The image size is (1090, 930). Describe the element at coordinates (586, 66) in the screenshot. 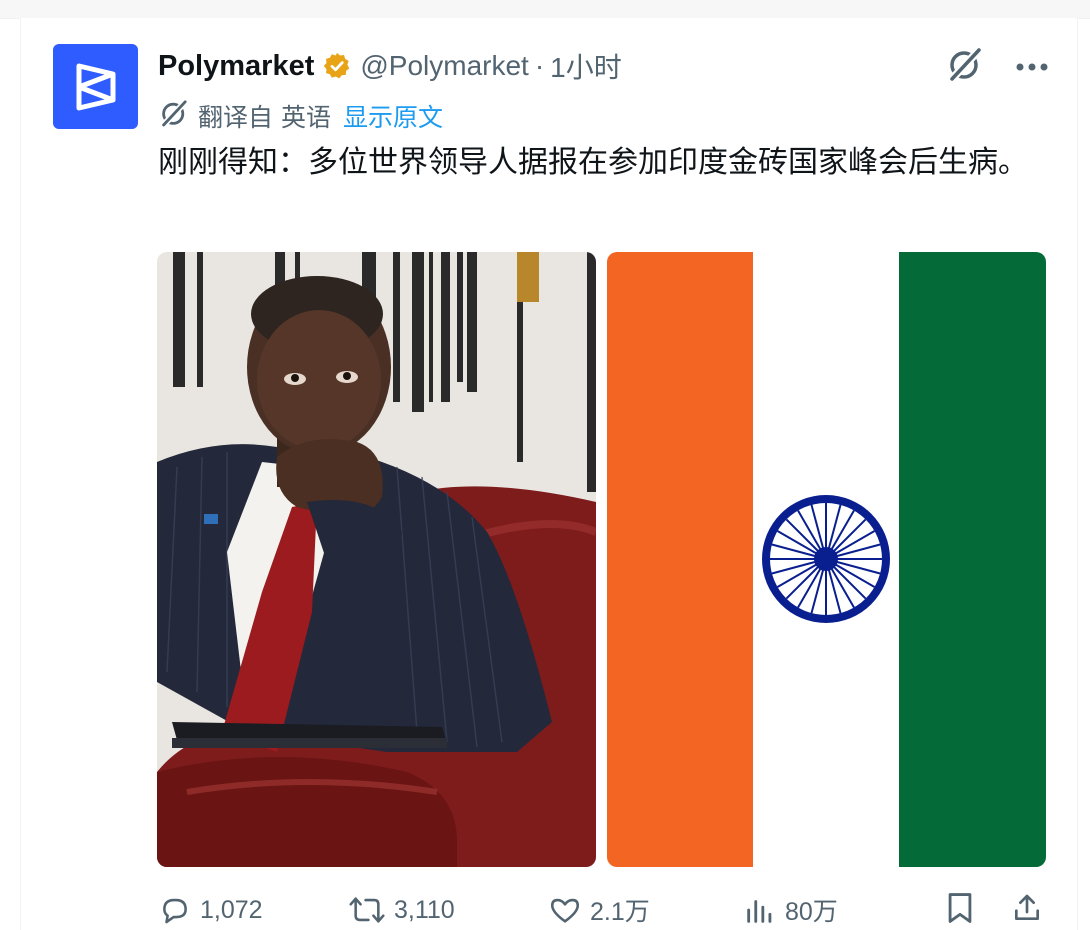

I see `tweet-timestamp: 1小时` at that location.